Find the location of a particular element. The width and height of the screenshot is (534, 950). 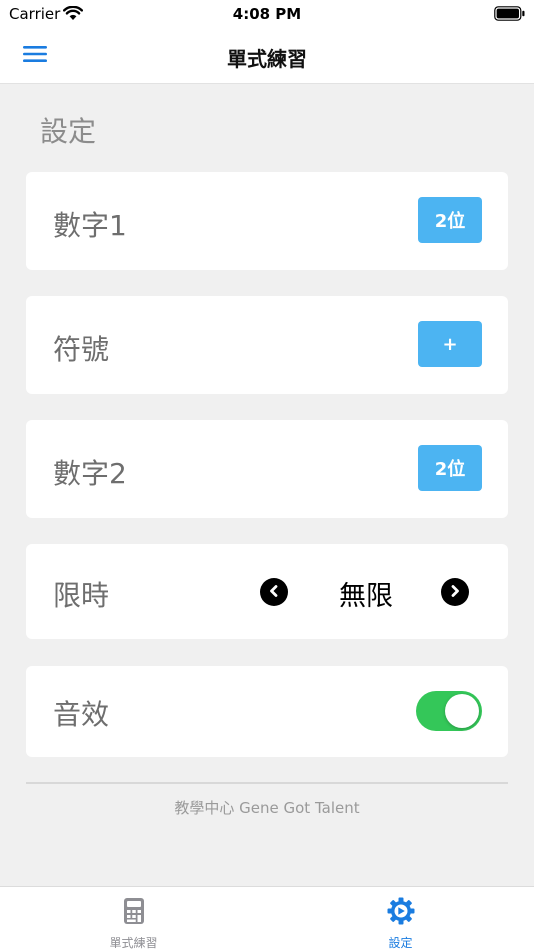

battery-icon is located at coordinates (510, 15).